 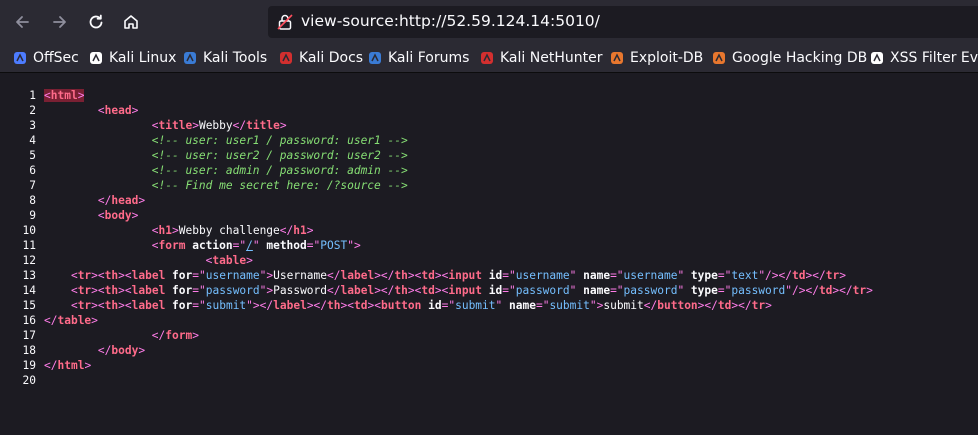 What do you see at coordinates (94, 350) in the screenshot?
I see `line-code: </body>` at bounding box center [94, 350].